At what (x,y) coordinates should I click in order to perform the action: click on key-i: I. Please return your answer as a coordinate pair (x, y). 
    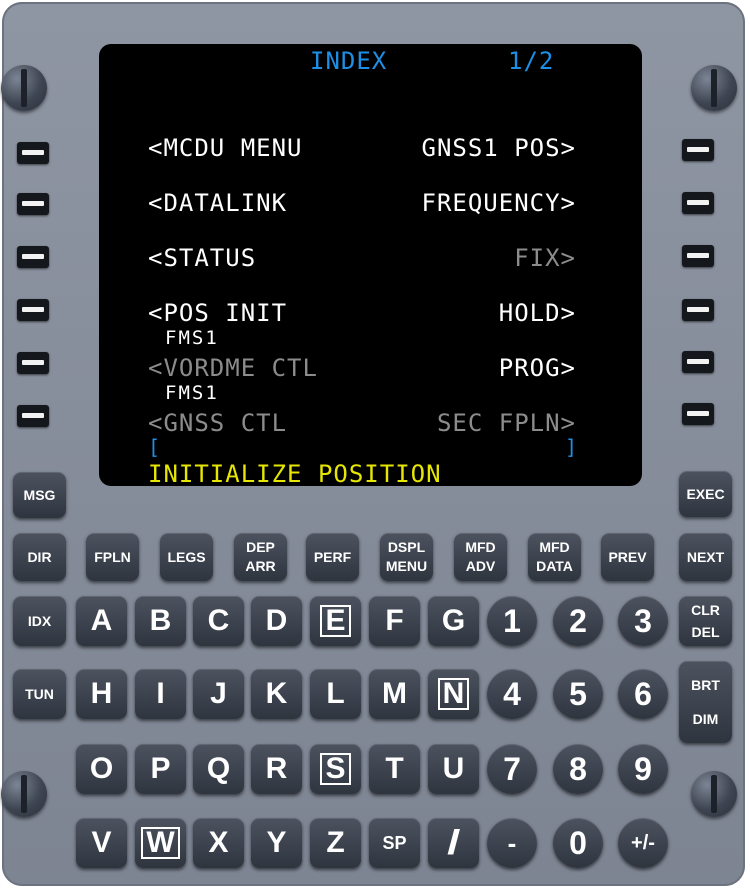
    Looking at the image, I should click on (160, 694).